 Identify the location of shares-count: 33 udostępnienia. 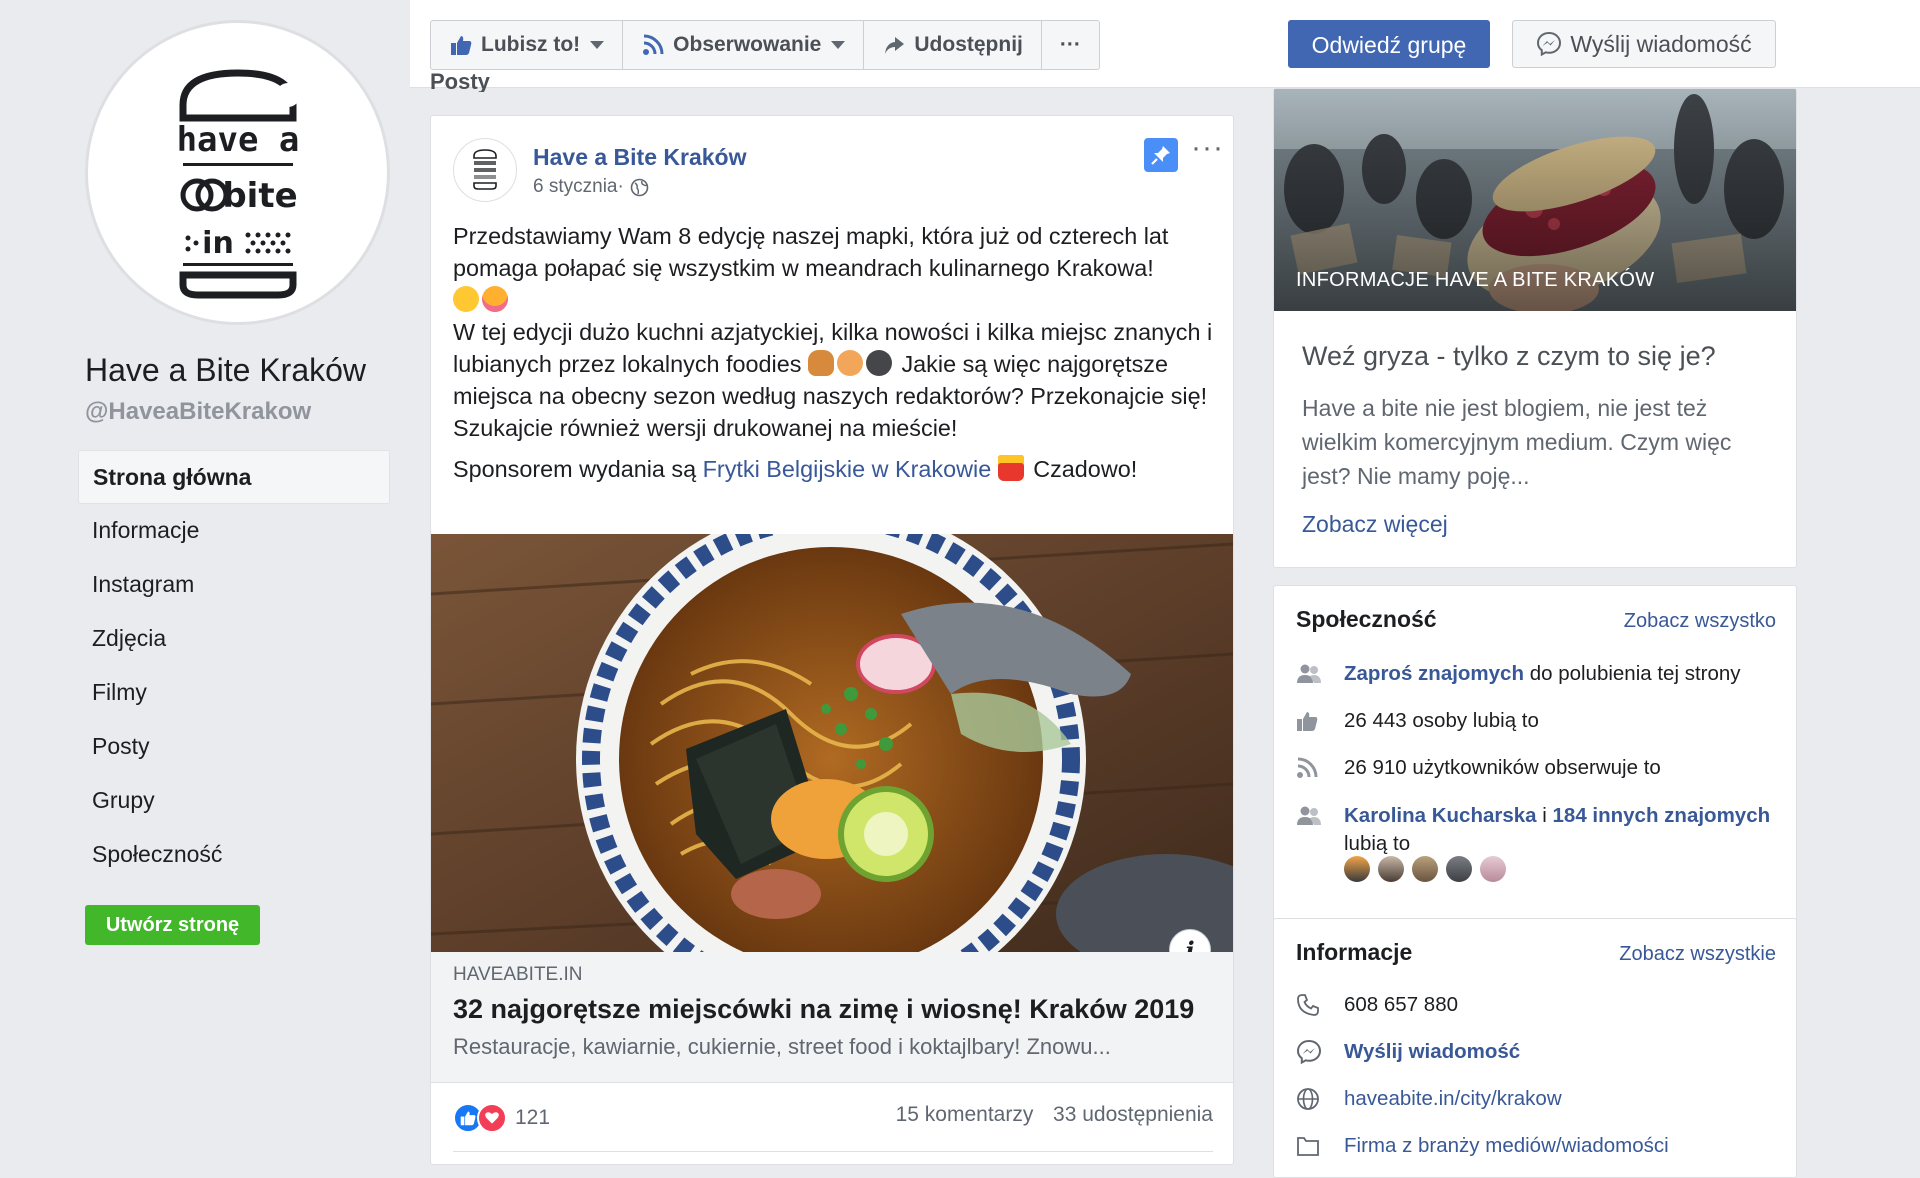
(1133, 1114).